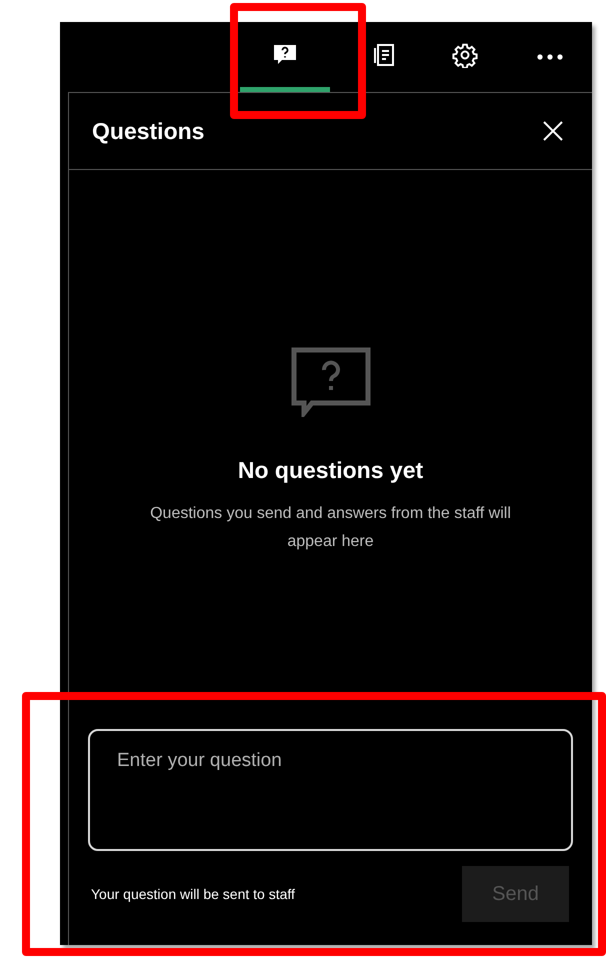 This screenshot has height=958, width=606. What do you see at coordinates (550, 57) in the screenshot?
I see `more-icon` at bounding box center [550, 57].